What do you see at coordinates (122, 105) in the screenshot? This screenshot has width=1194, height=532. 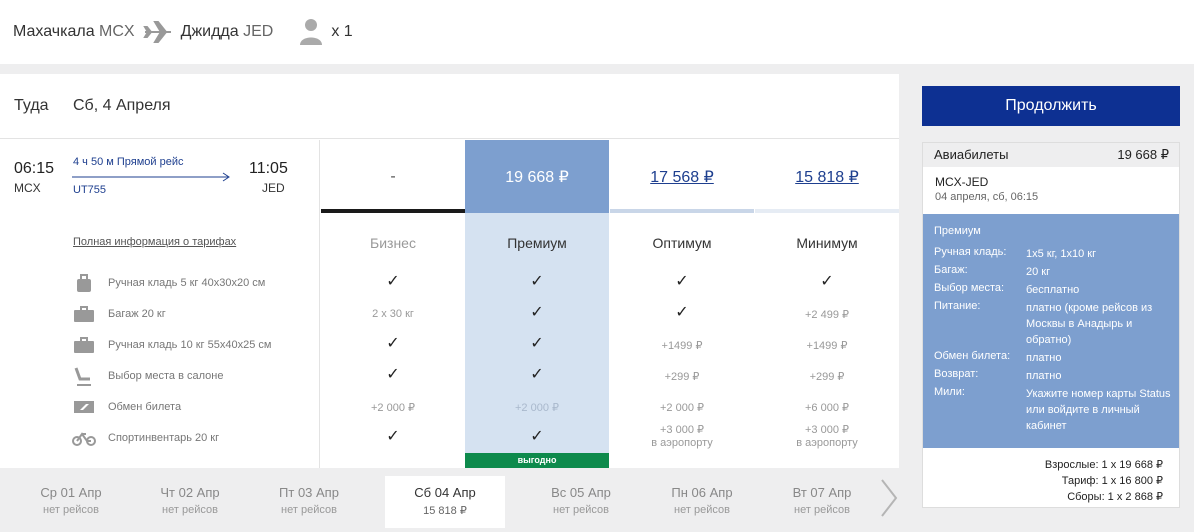 I see `direction-date: Сб, 4 Апреля` at bounding box center [122, 105].